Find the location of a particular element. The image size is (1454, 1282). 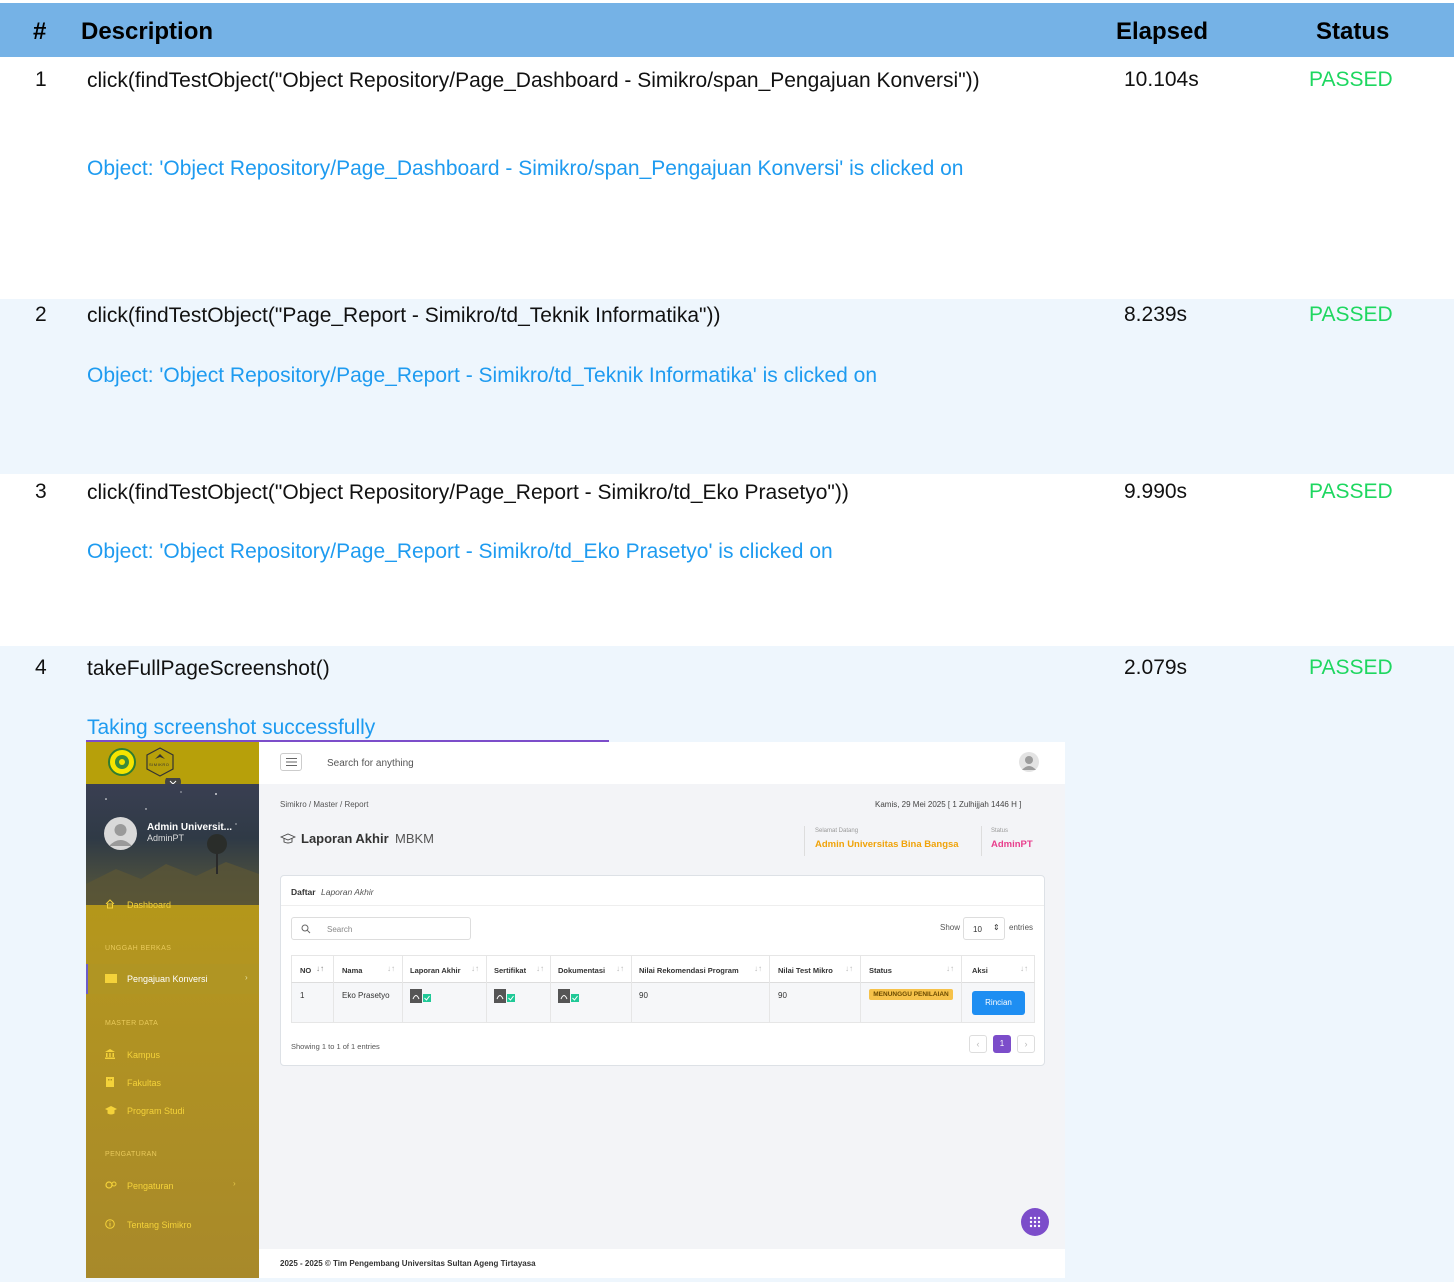

column-status: Status is located at coordinates (880, 970).